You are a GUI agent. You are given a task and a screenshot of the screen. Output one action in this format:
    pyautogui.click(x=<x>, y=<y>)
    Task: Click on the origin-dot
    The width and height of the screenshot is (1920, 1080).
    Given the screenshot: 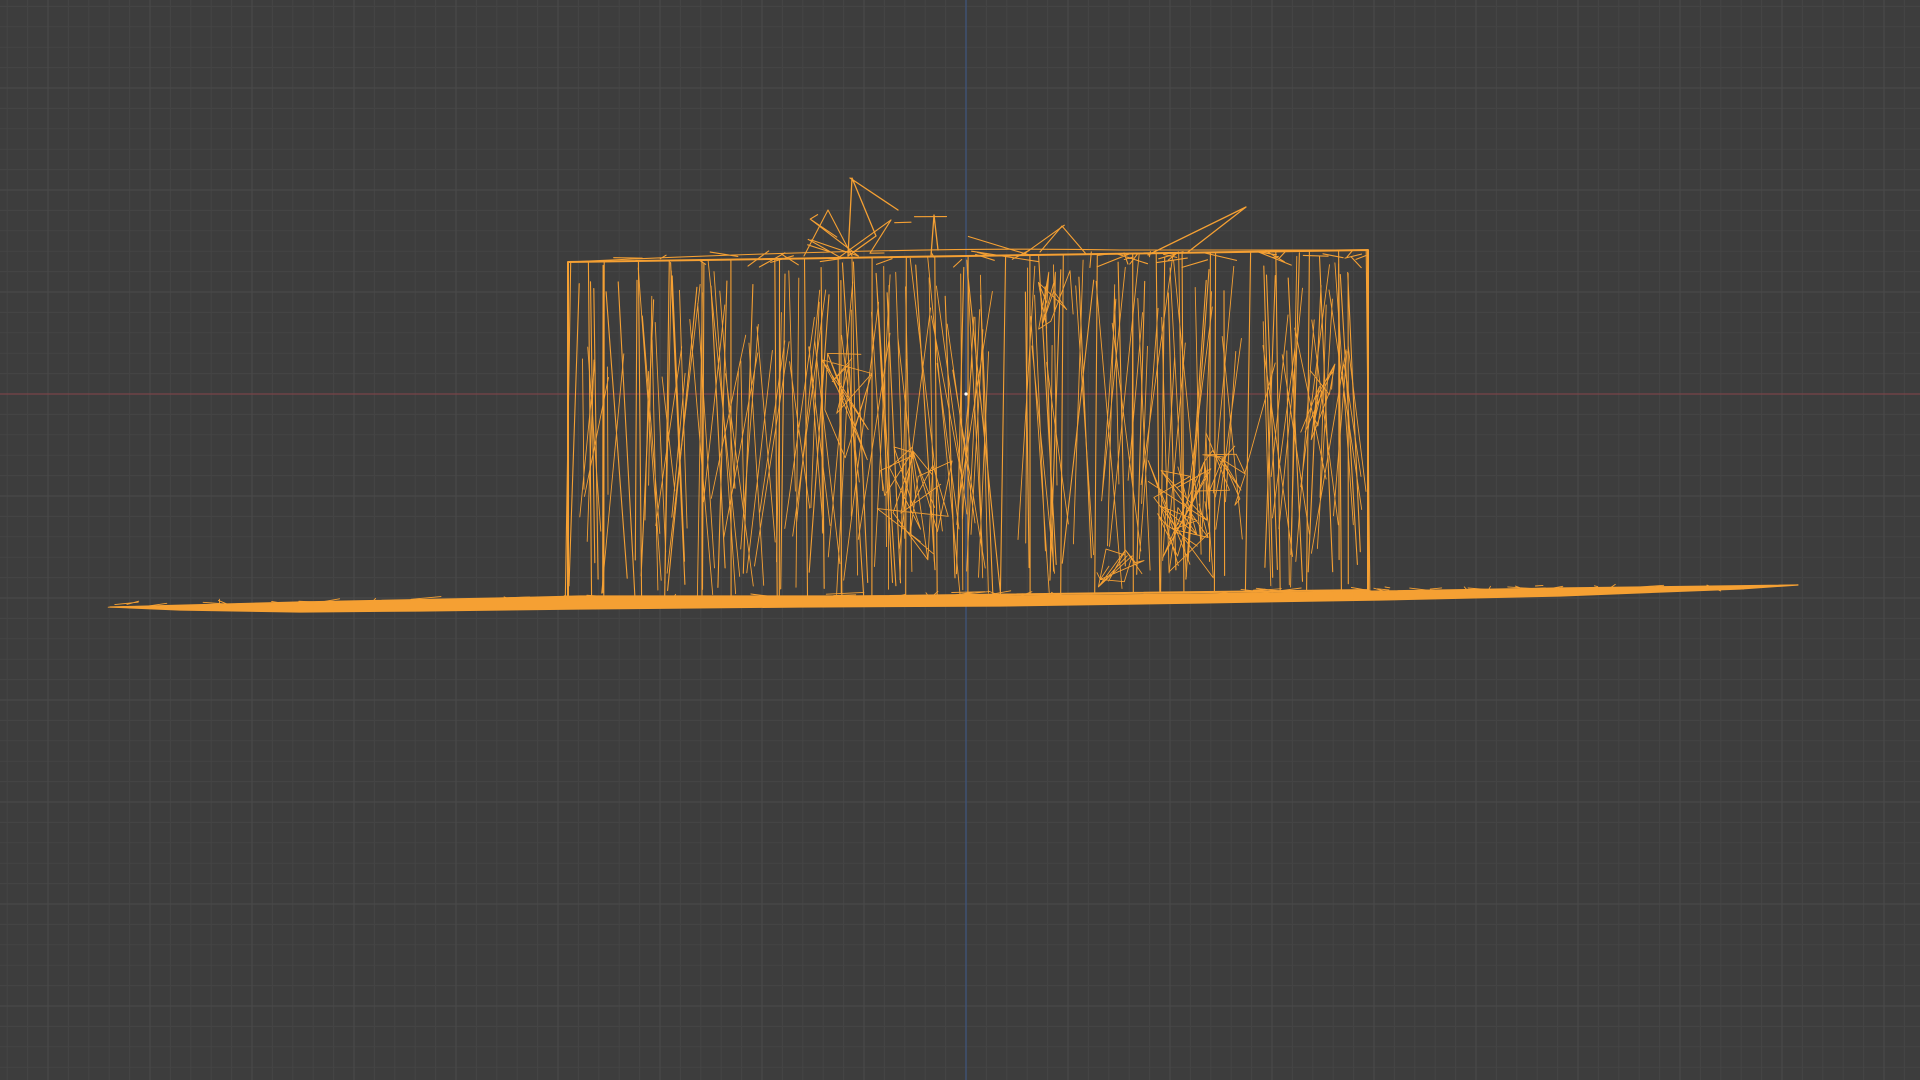 What is the action you would take?
    pyautogui.click(x=966, y=394)
    